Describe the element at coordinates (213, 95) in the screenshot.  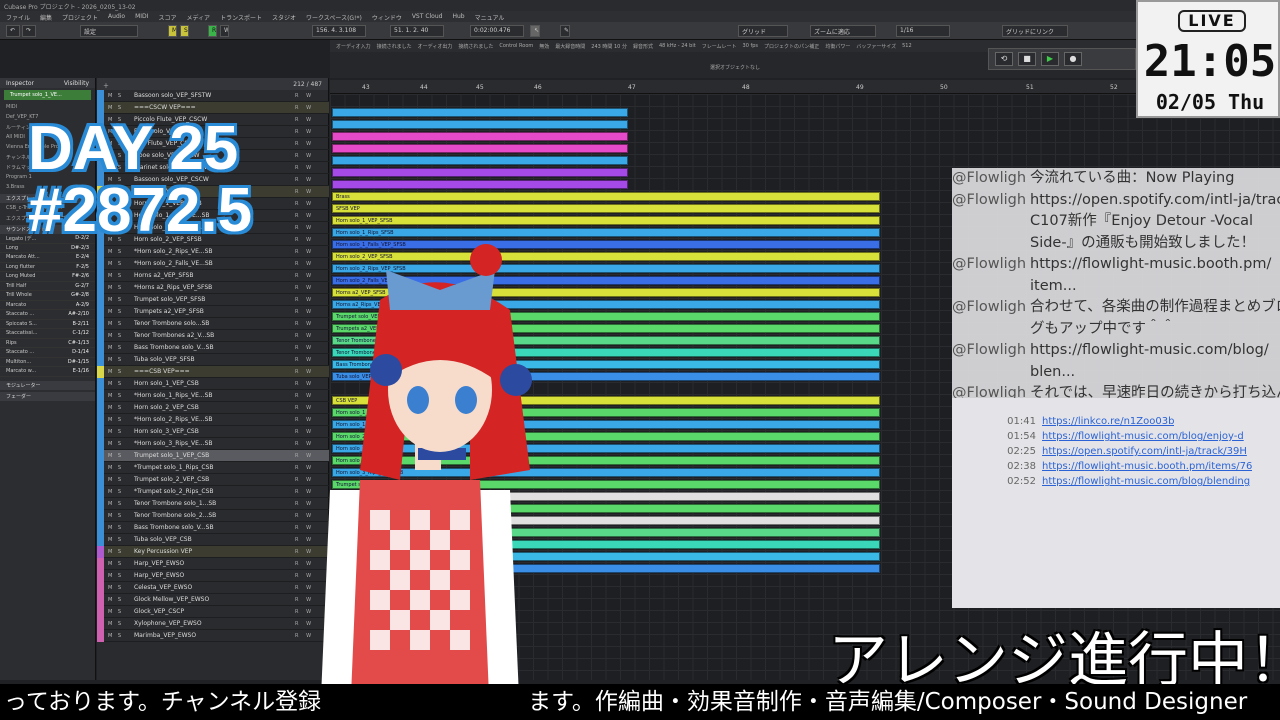
I see `track-row: M S Bassoon solo_VEP_SFSTW R W` at that location.